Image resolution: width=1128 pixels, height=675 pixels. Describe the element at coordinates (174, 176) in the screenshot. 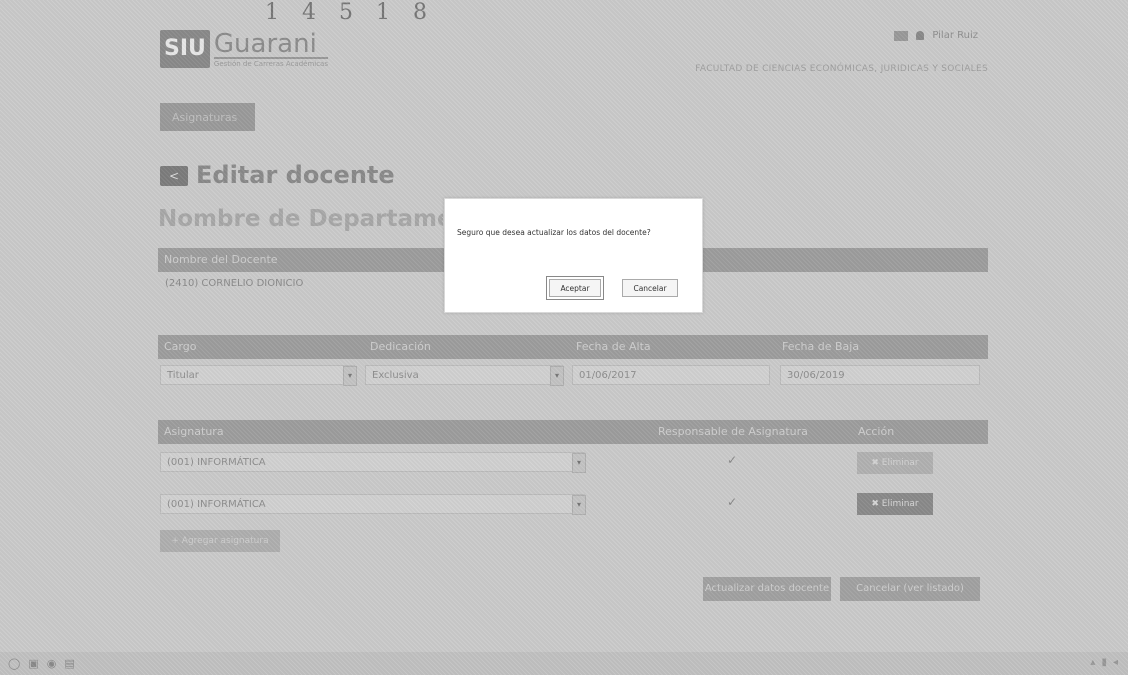

I see `back-button: <` at that location.